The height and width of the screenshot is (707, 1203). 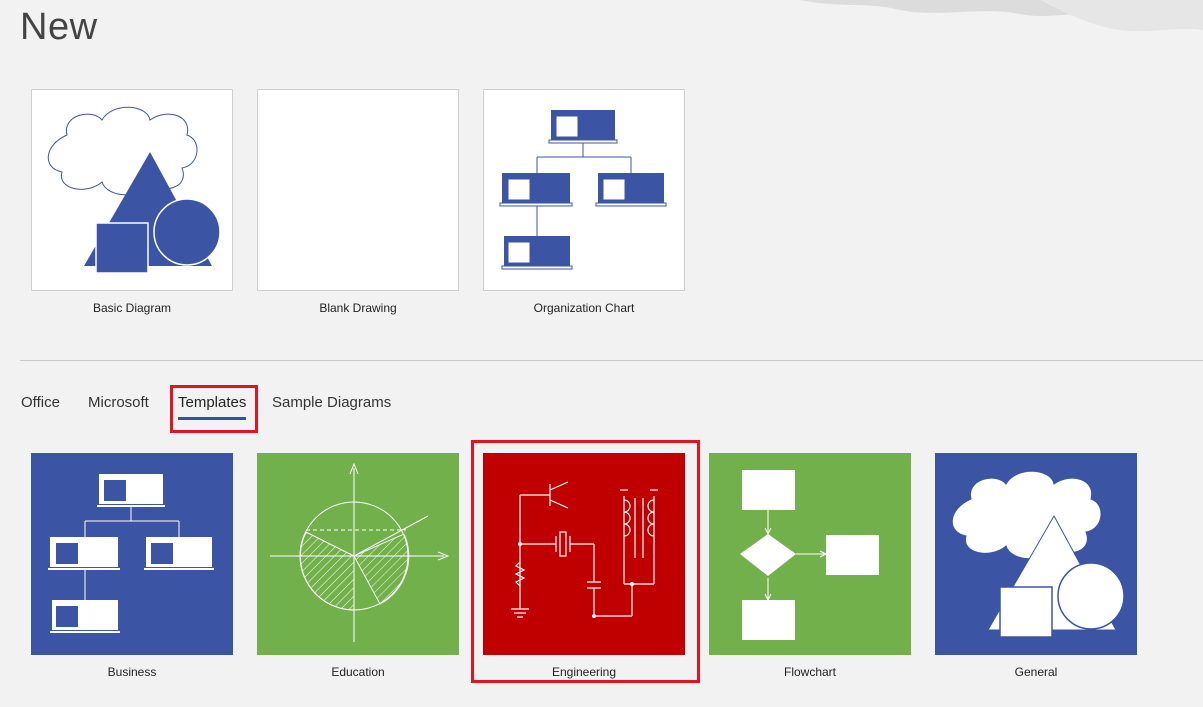 What do you see at coordinates (1036, 672) in the screenshot?
I see `general-label: General` at bounding box center [1036, 672].